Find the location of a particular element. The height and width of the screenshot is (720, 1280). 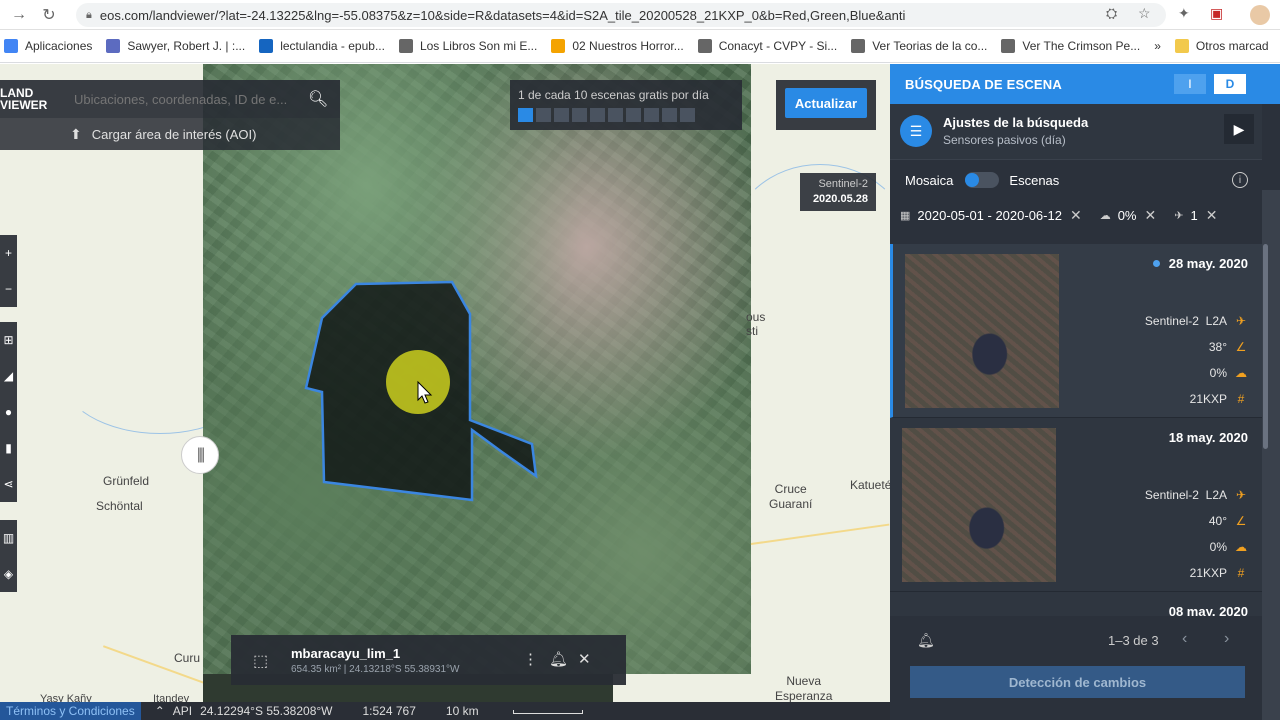

play-icon: ▶ is located at coordinates (1239, 129).